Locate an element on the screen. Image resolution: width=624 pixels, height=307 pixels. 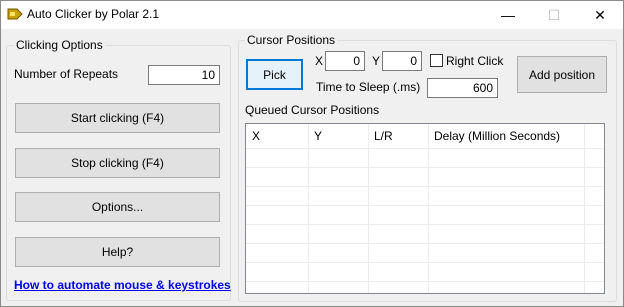
column-header-x: X is located at coordinates (277, 136).